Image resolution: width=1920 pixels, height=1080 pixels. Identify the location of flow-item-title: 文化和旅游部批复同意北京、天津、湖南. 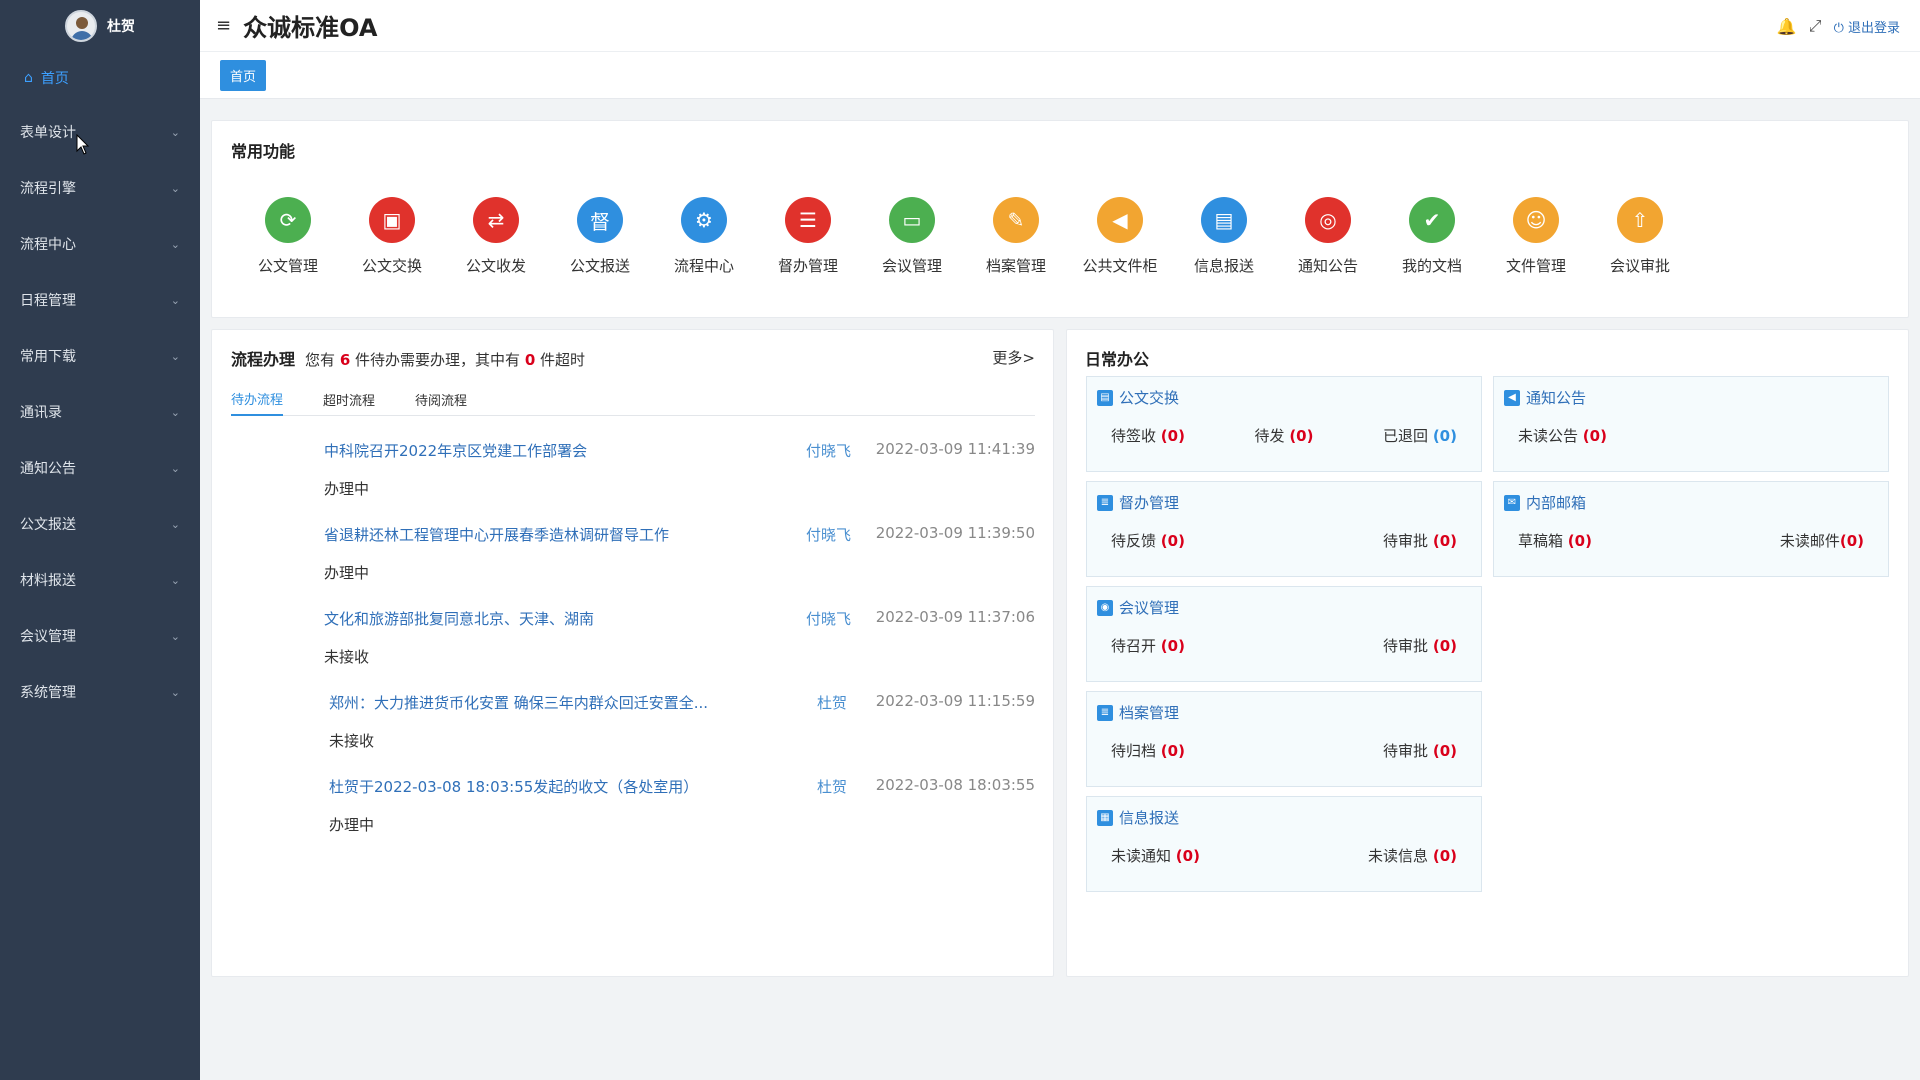
(459, 618).